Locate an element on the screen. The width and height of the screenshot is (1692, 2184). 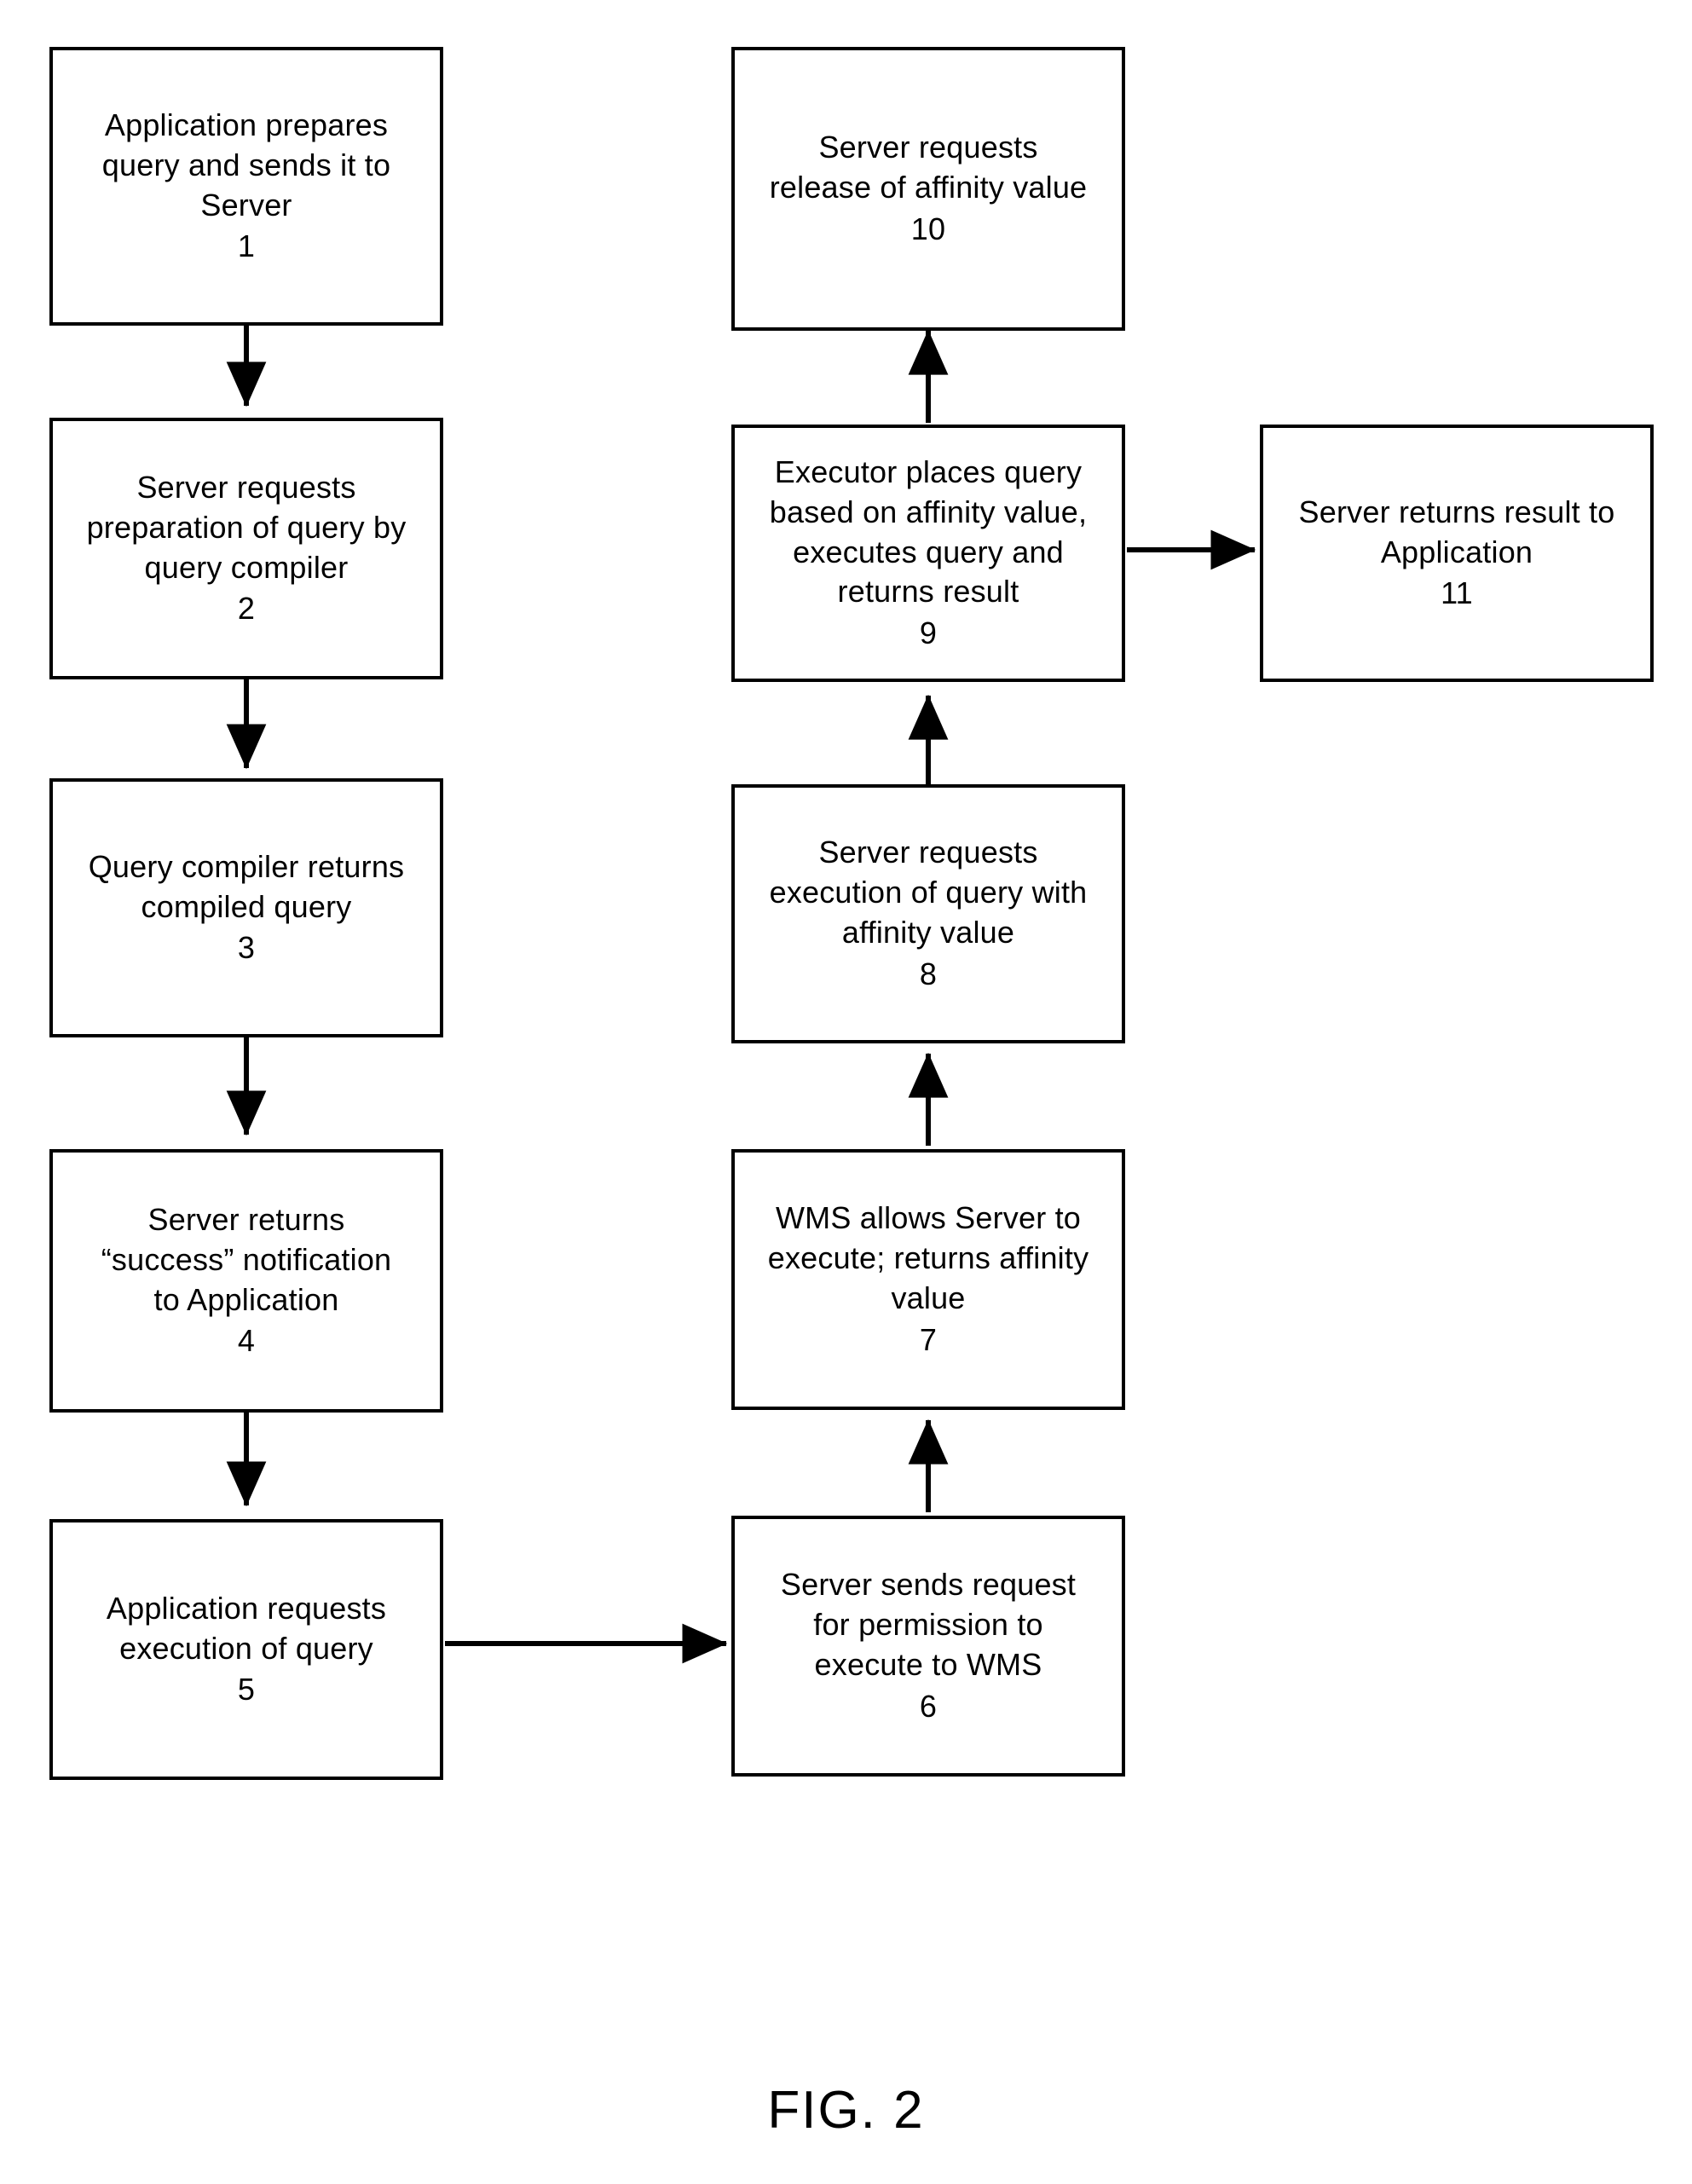
flow-box-3: Query compiler returns compiled query 3 is located at coordinates (246, 908).